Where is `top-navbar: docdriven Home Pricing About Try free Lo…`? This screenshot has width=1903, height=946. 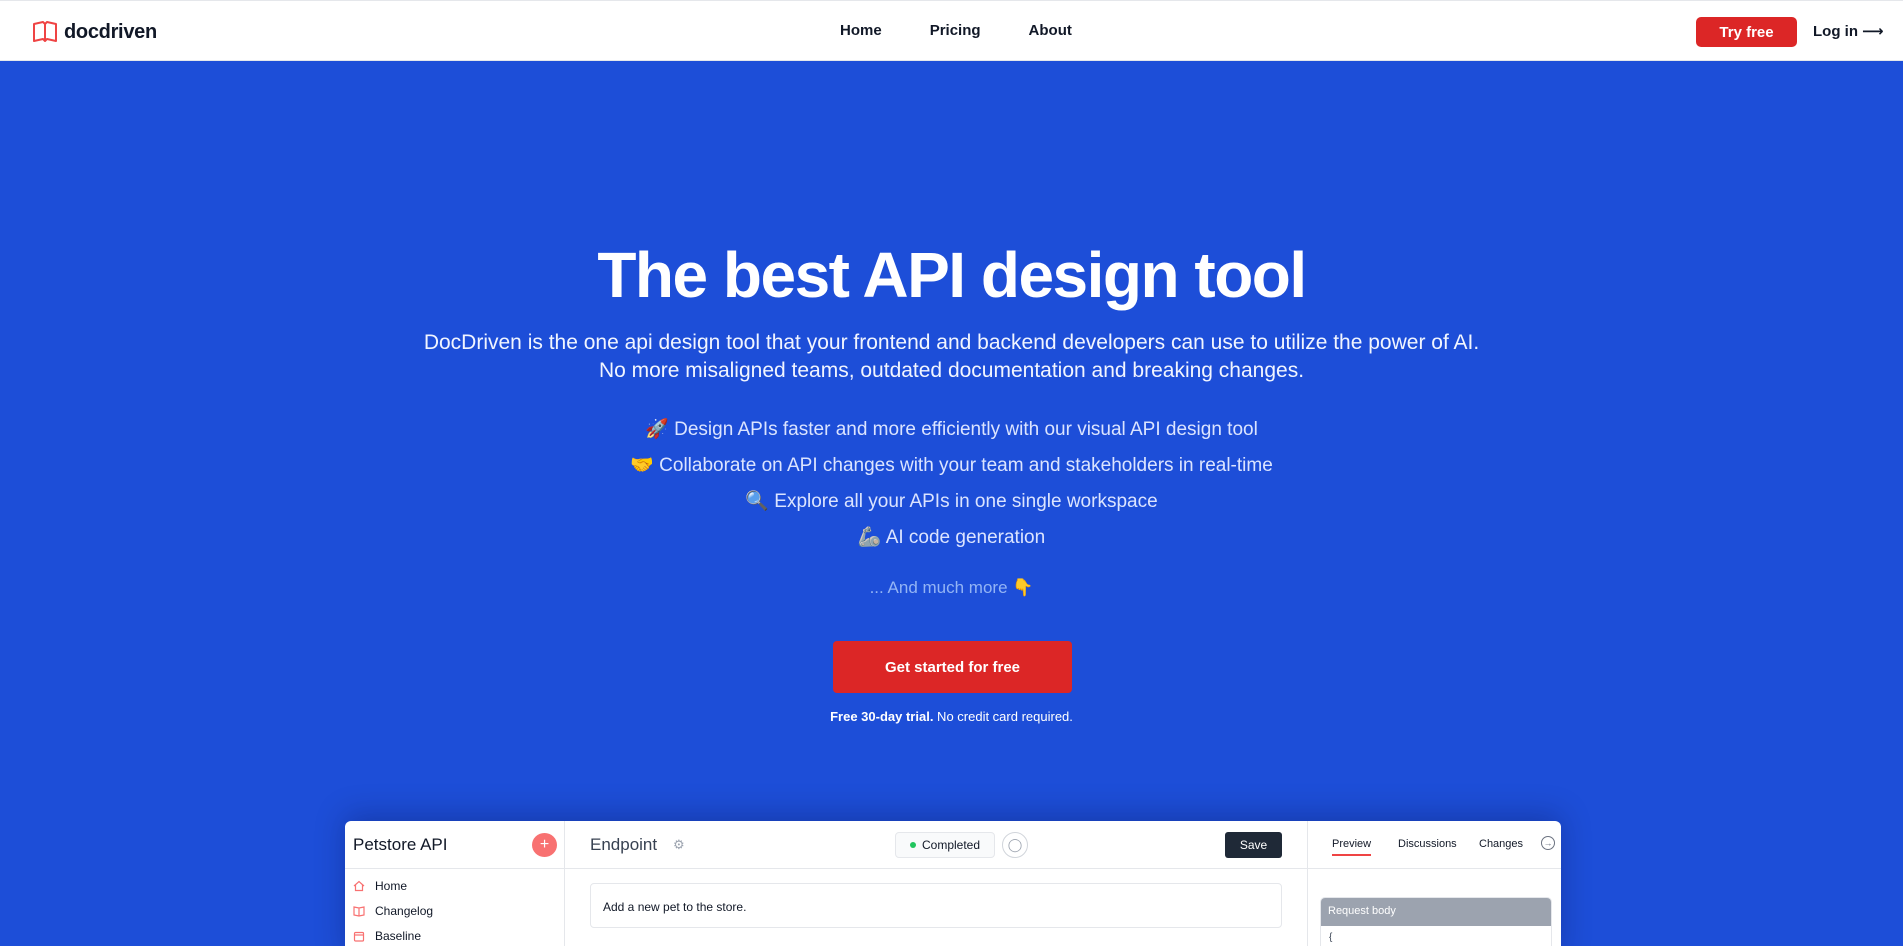 top-navbar: docdriven Home Pricing About Try free Lo… is located at coordinates (951, 30).